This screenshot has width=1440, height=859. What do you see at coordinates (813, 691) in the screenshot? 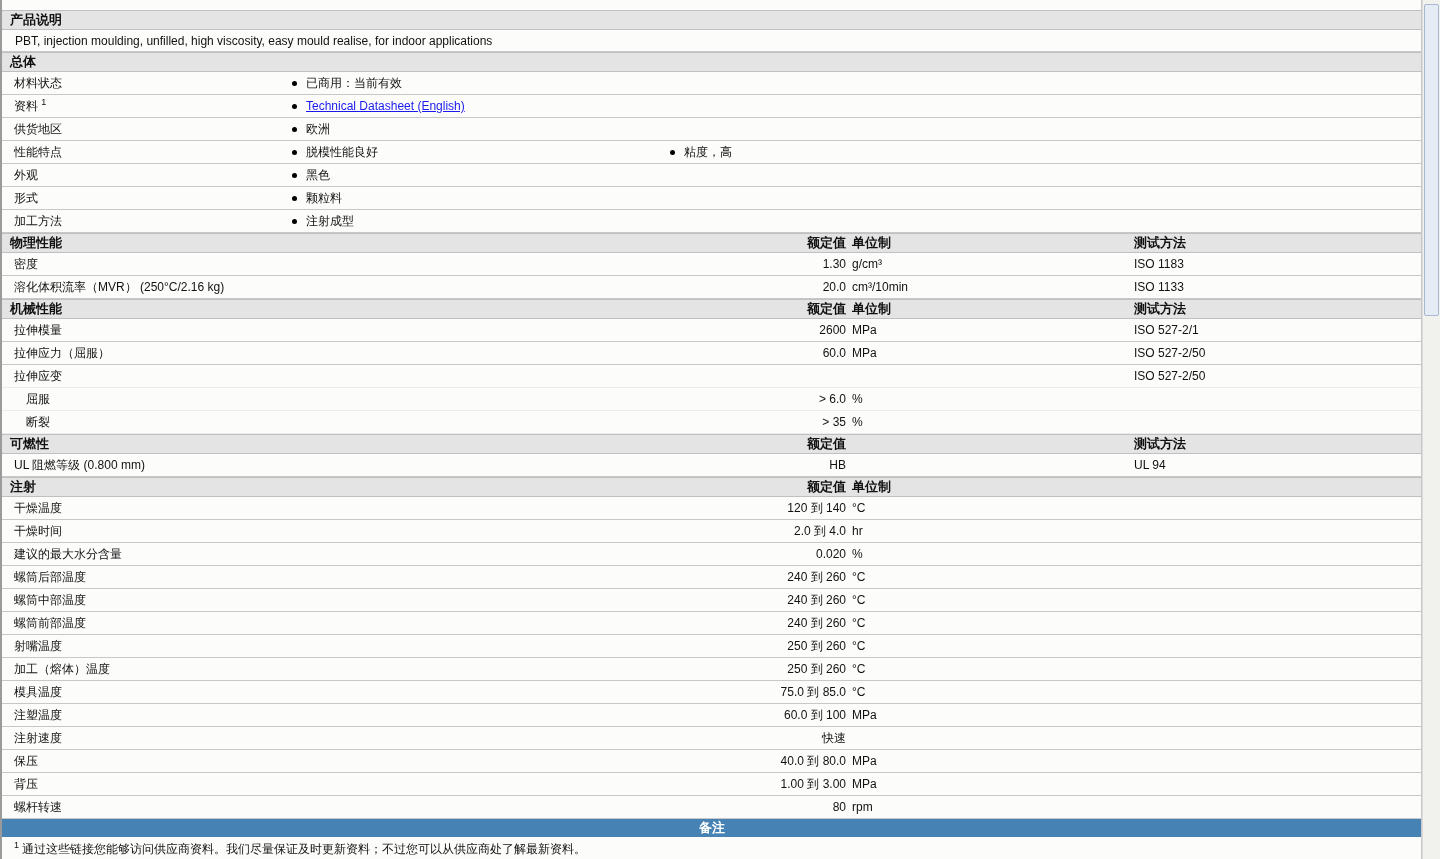
I see `property-value: 75.0 到 85.0` at bounding box center [813, 691].